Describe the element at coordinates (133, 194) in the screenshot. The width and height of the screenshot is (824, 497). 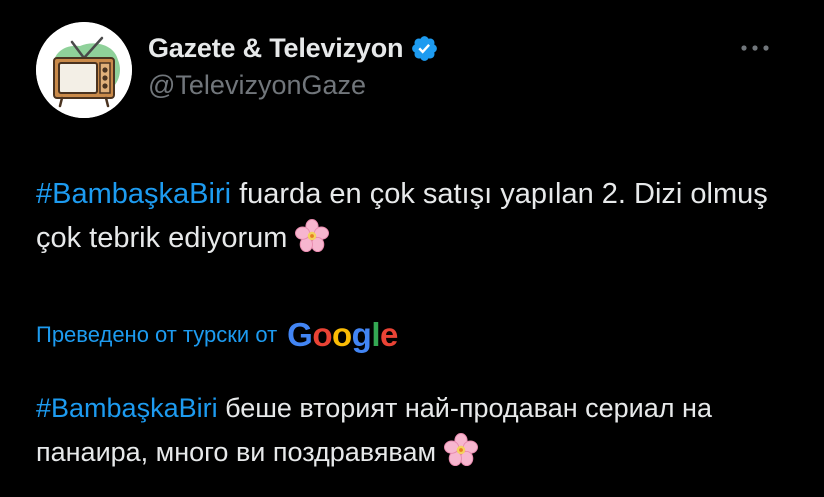
I see `tweet-hashtag-link: #BambaşkaBiri` at that location.